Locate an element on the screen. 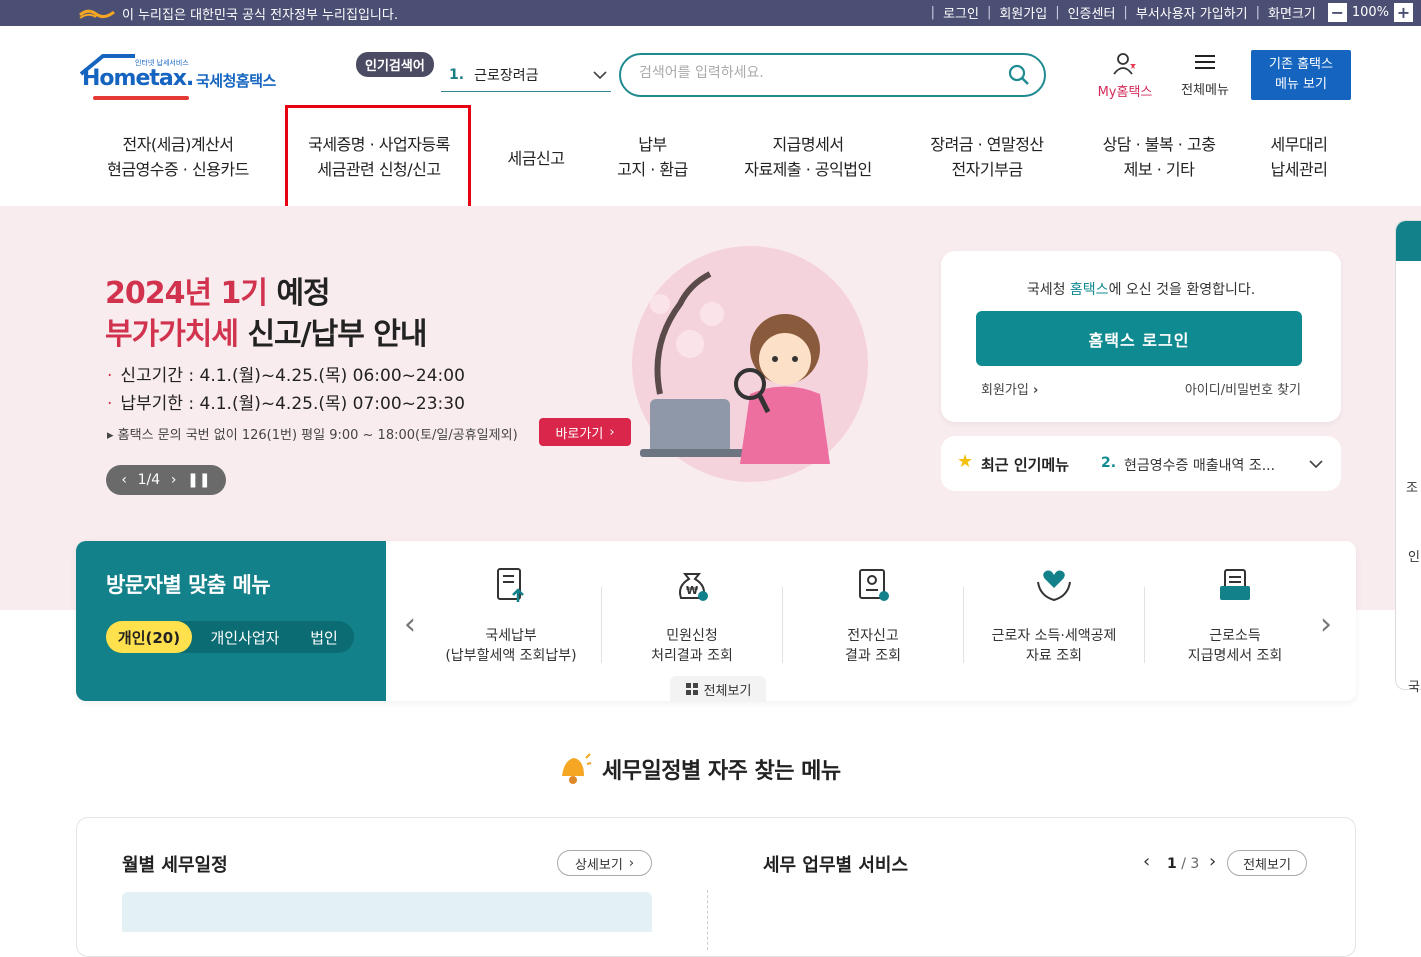  slide-prev-icon: ‹ is located at coordinates (124, 480).